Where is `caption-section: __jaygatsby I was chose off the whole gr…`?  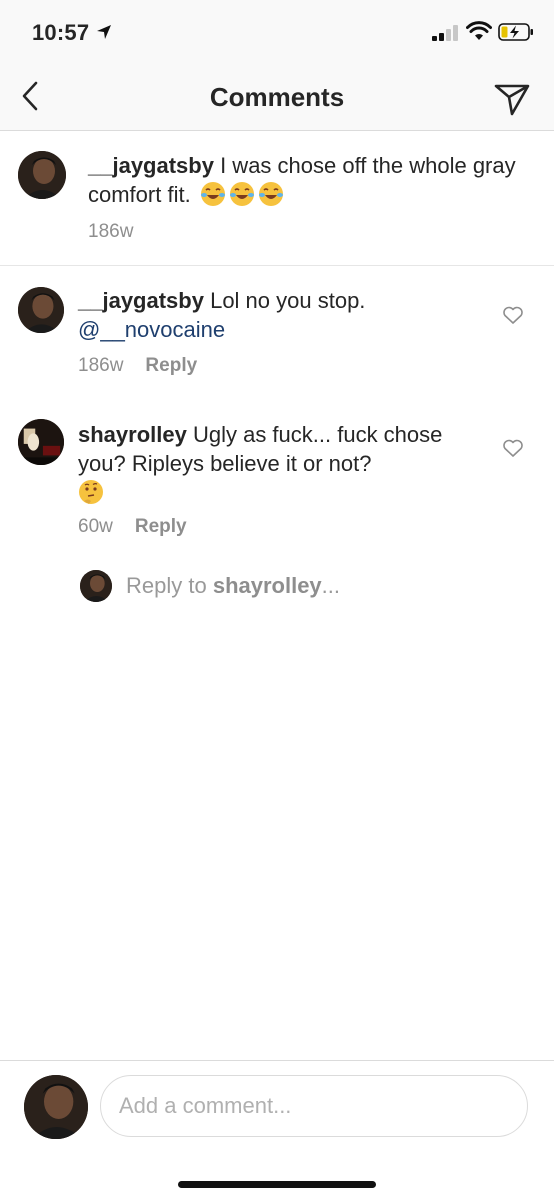
caption-section: __jaygatsby I was chose off the whole gr… is located at coordinates (277, 198).